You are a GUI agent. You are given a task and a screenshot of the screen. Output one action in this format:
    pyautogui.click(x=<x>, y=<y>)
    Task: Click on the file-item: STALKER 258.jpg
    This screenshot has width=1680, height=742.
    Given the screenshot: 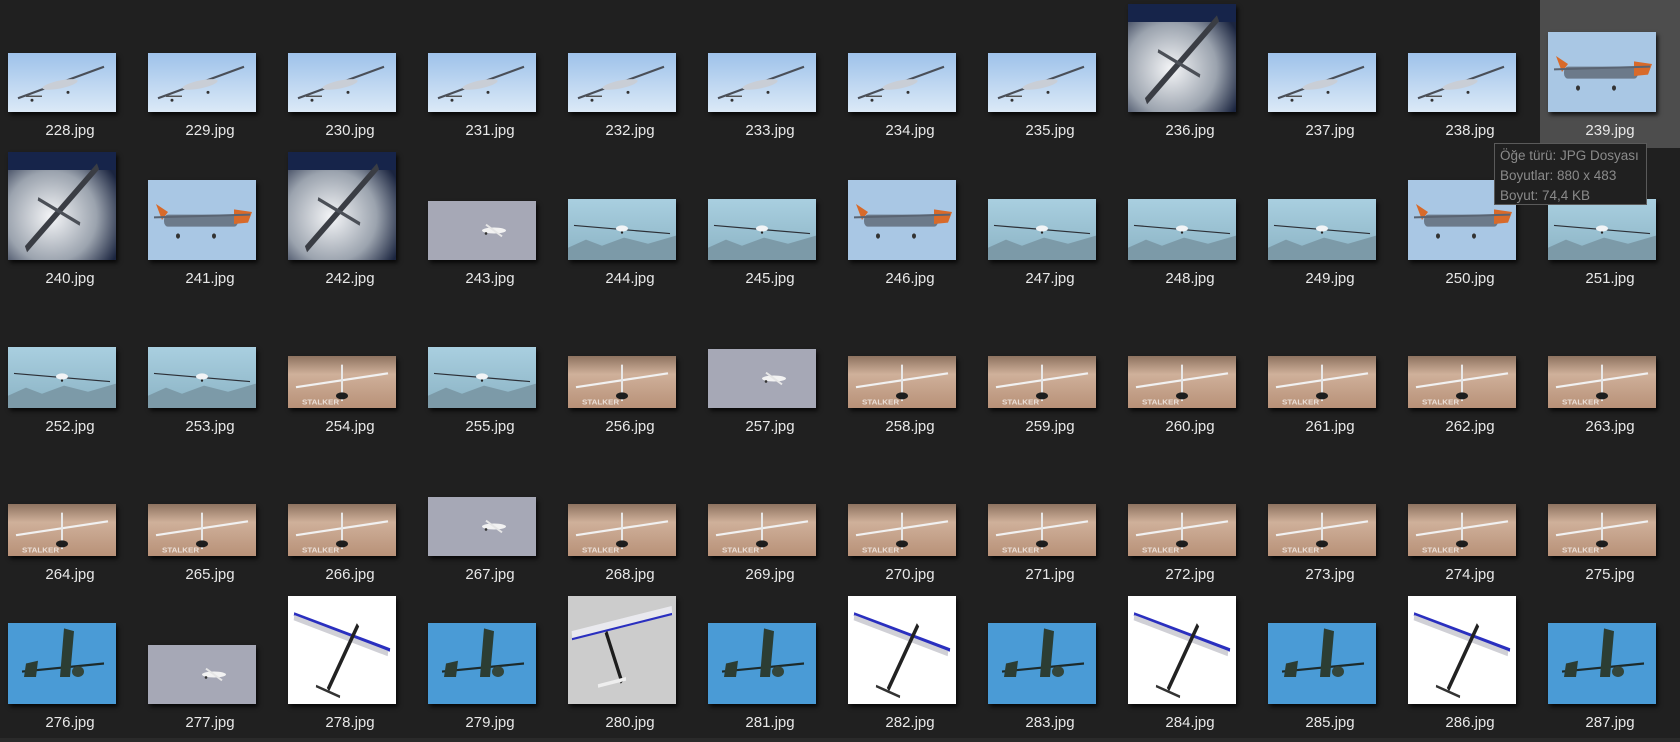 What is the action you would take?
    pyautogui.click(x=910, y=370)
    